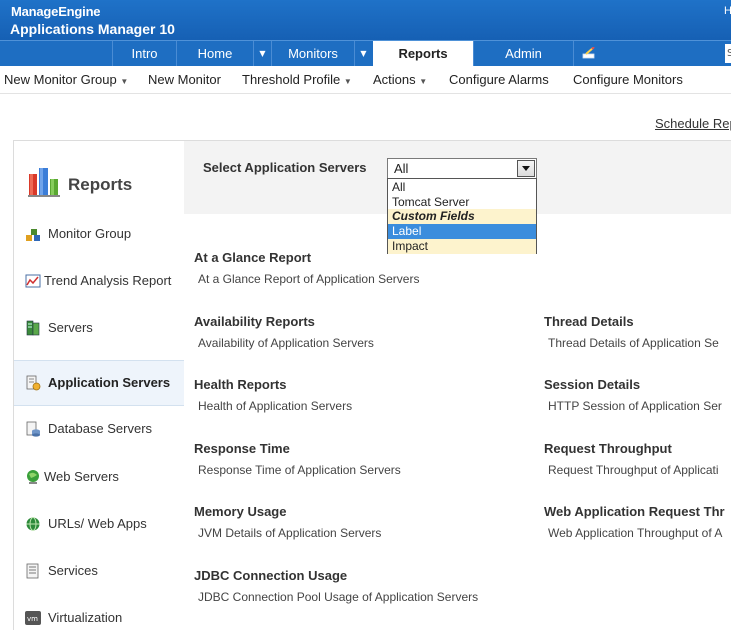 The width and height of the screenshot is (731, 642). I want to click on sidebar-item-monitor-group: Monitor Group, so click(99, 235).